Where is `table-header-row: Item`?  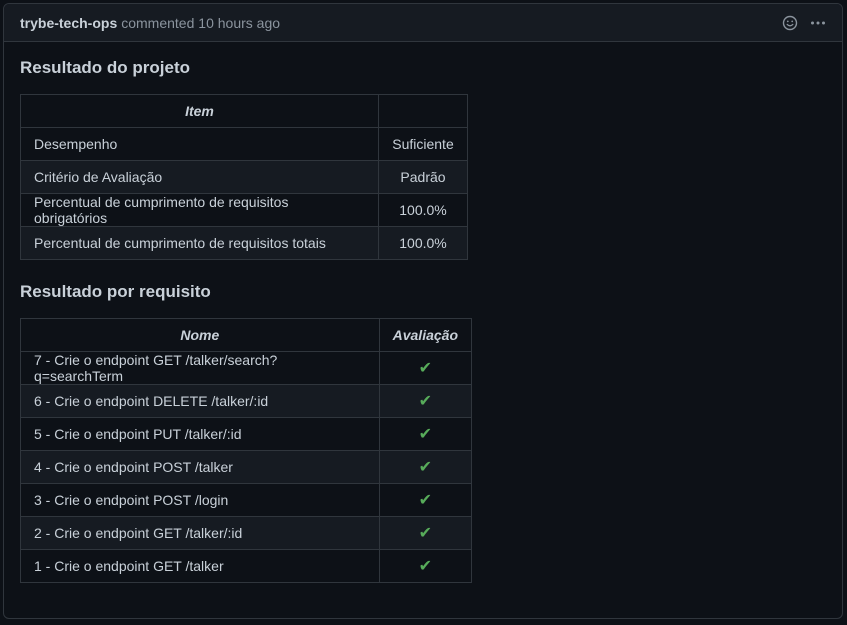
table-header-row: Item is located at coordinates (244, 111).